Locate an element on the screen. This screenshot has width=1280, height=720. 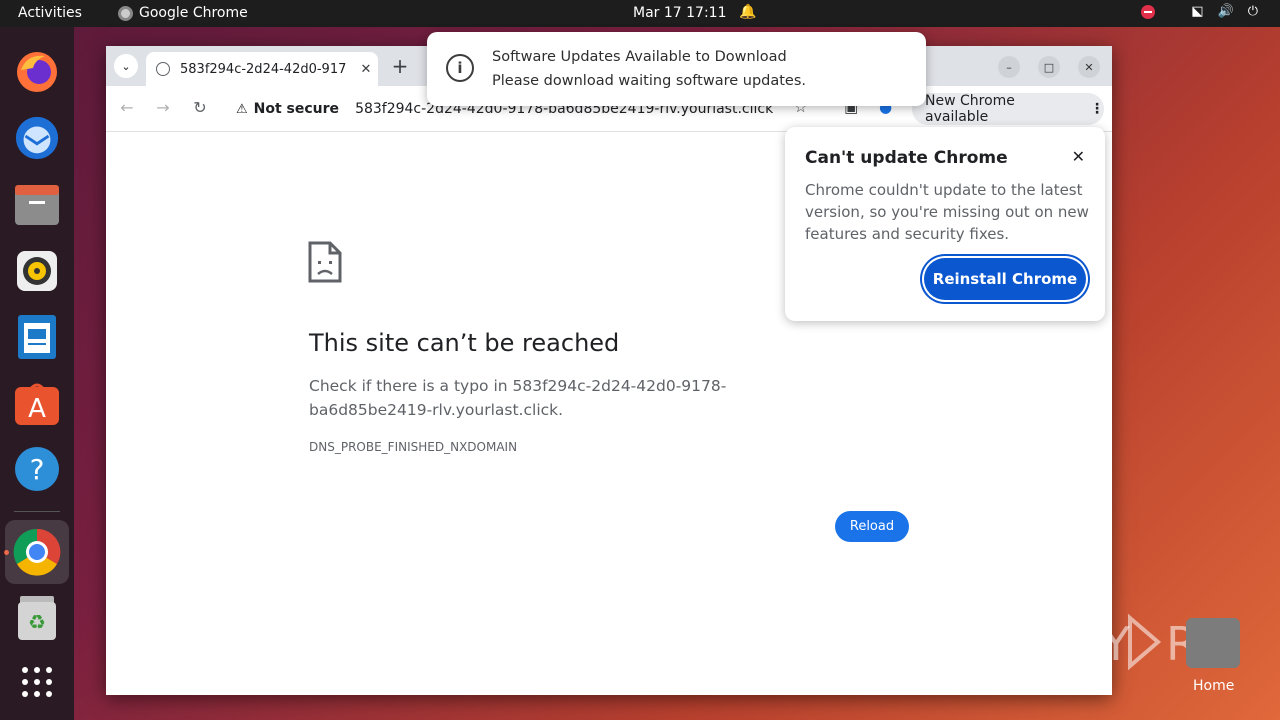
app-center-icon: A is located at coordinates (37, 403).